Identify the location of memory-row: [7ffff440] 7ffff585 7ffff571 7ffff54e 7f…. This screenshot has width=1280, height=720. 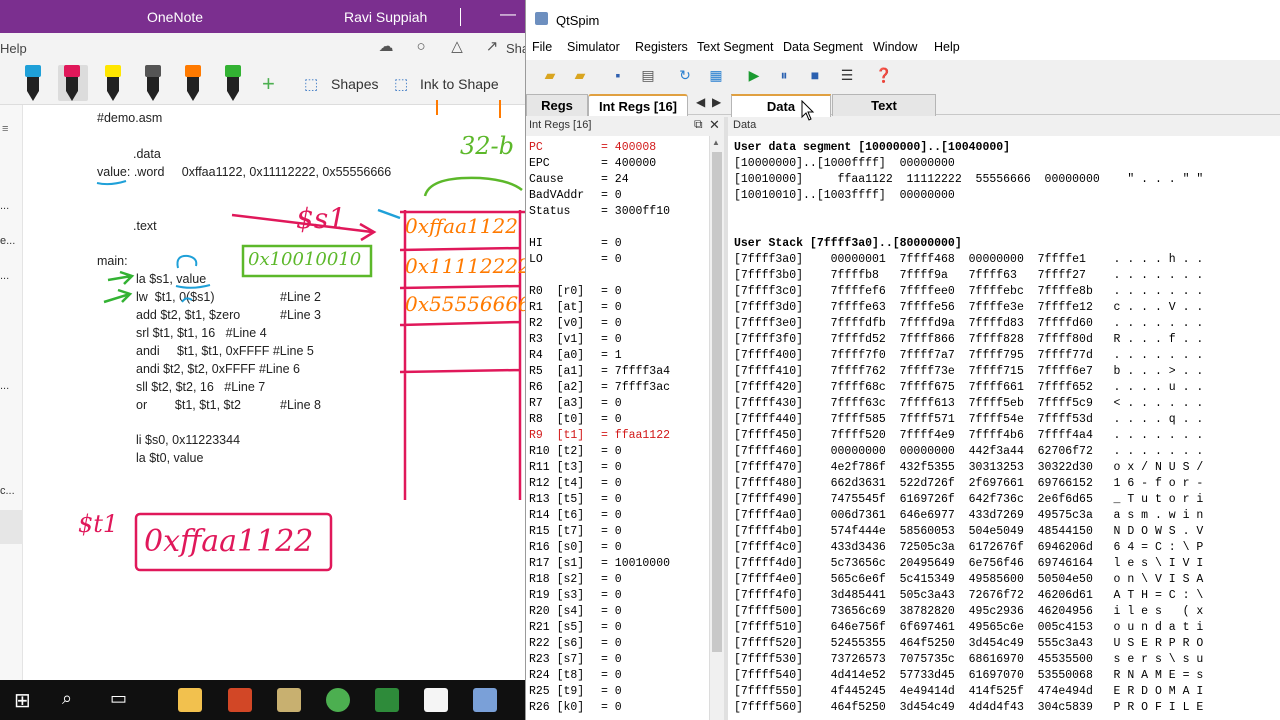
(969, 419).